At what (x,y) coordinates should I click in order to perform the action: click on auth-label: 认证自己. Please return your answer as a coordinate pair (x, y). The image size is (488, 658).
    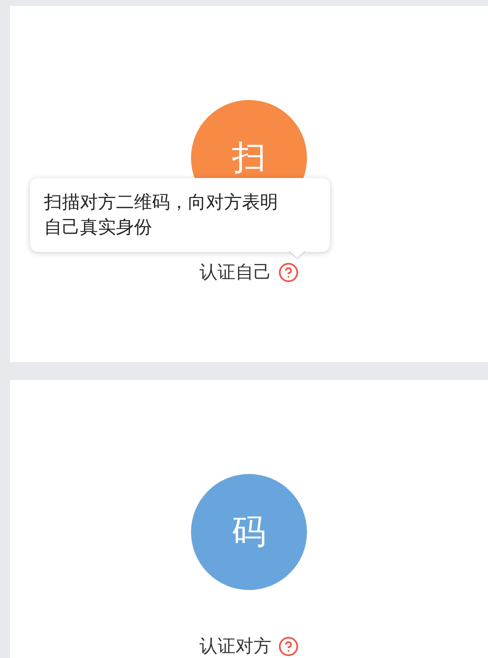
    Looking at the image, I should click on (236, 273).